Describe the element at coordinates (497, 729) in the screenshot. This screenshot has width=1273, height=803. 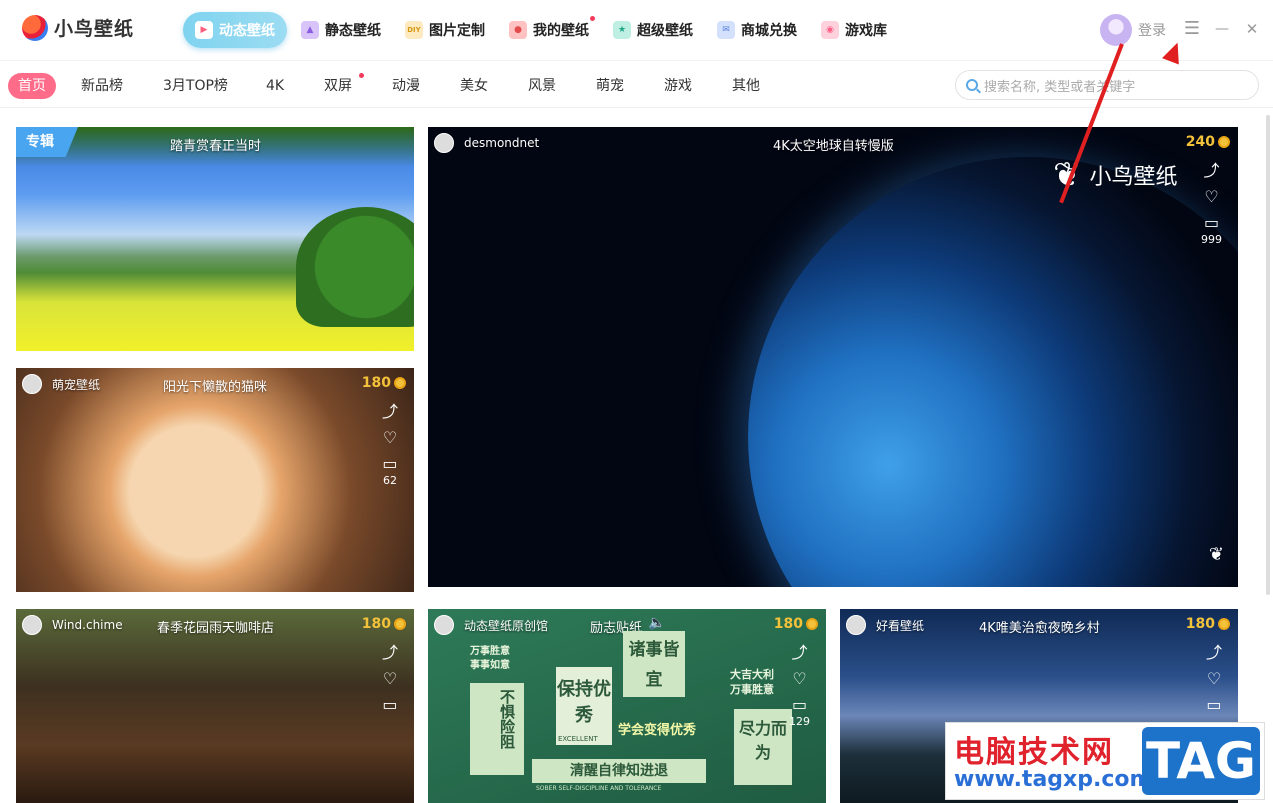
I see `sticker-note: 不惧险阻` at that location.